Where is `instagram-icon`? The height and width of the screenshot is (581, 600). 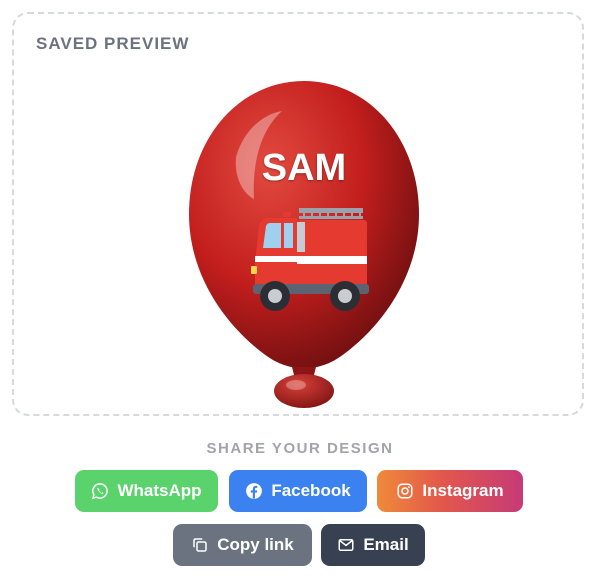 instagram-icon is located at coordinates (405, 491).